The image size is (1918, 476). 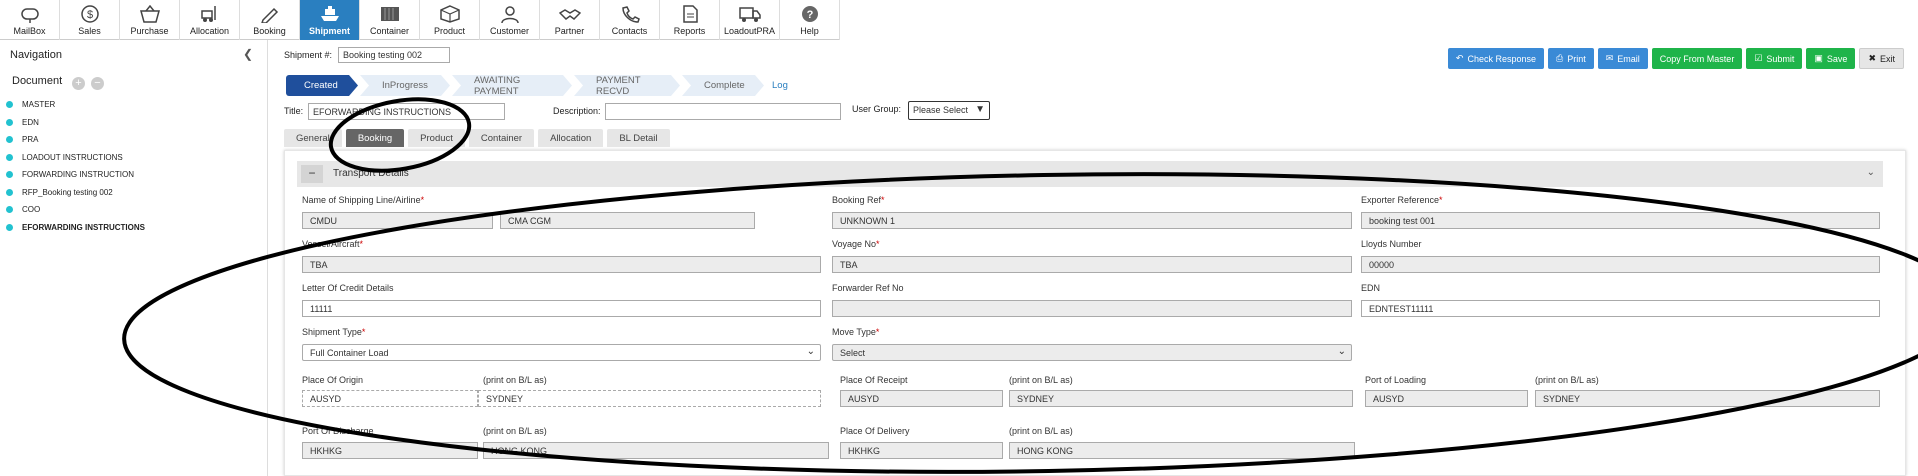 What do you see at coordinates (75, 175) in the screenshot?
I see `sidebar-item-forwarding: FORWARDING INSTRUCTION` at bounding box center [75, 175].